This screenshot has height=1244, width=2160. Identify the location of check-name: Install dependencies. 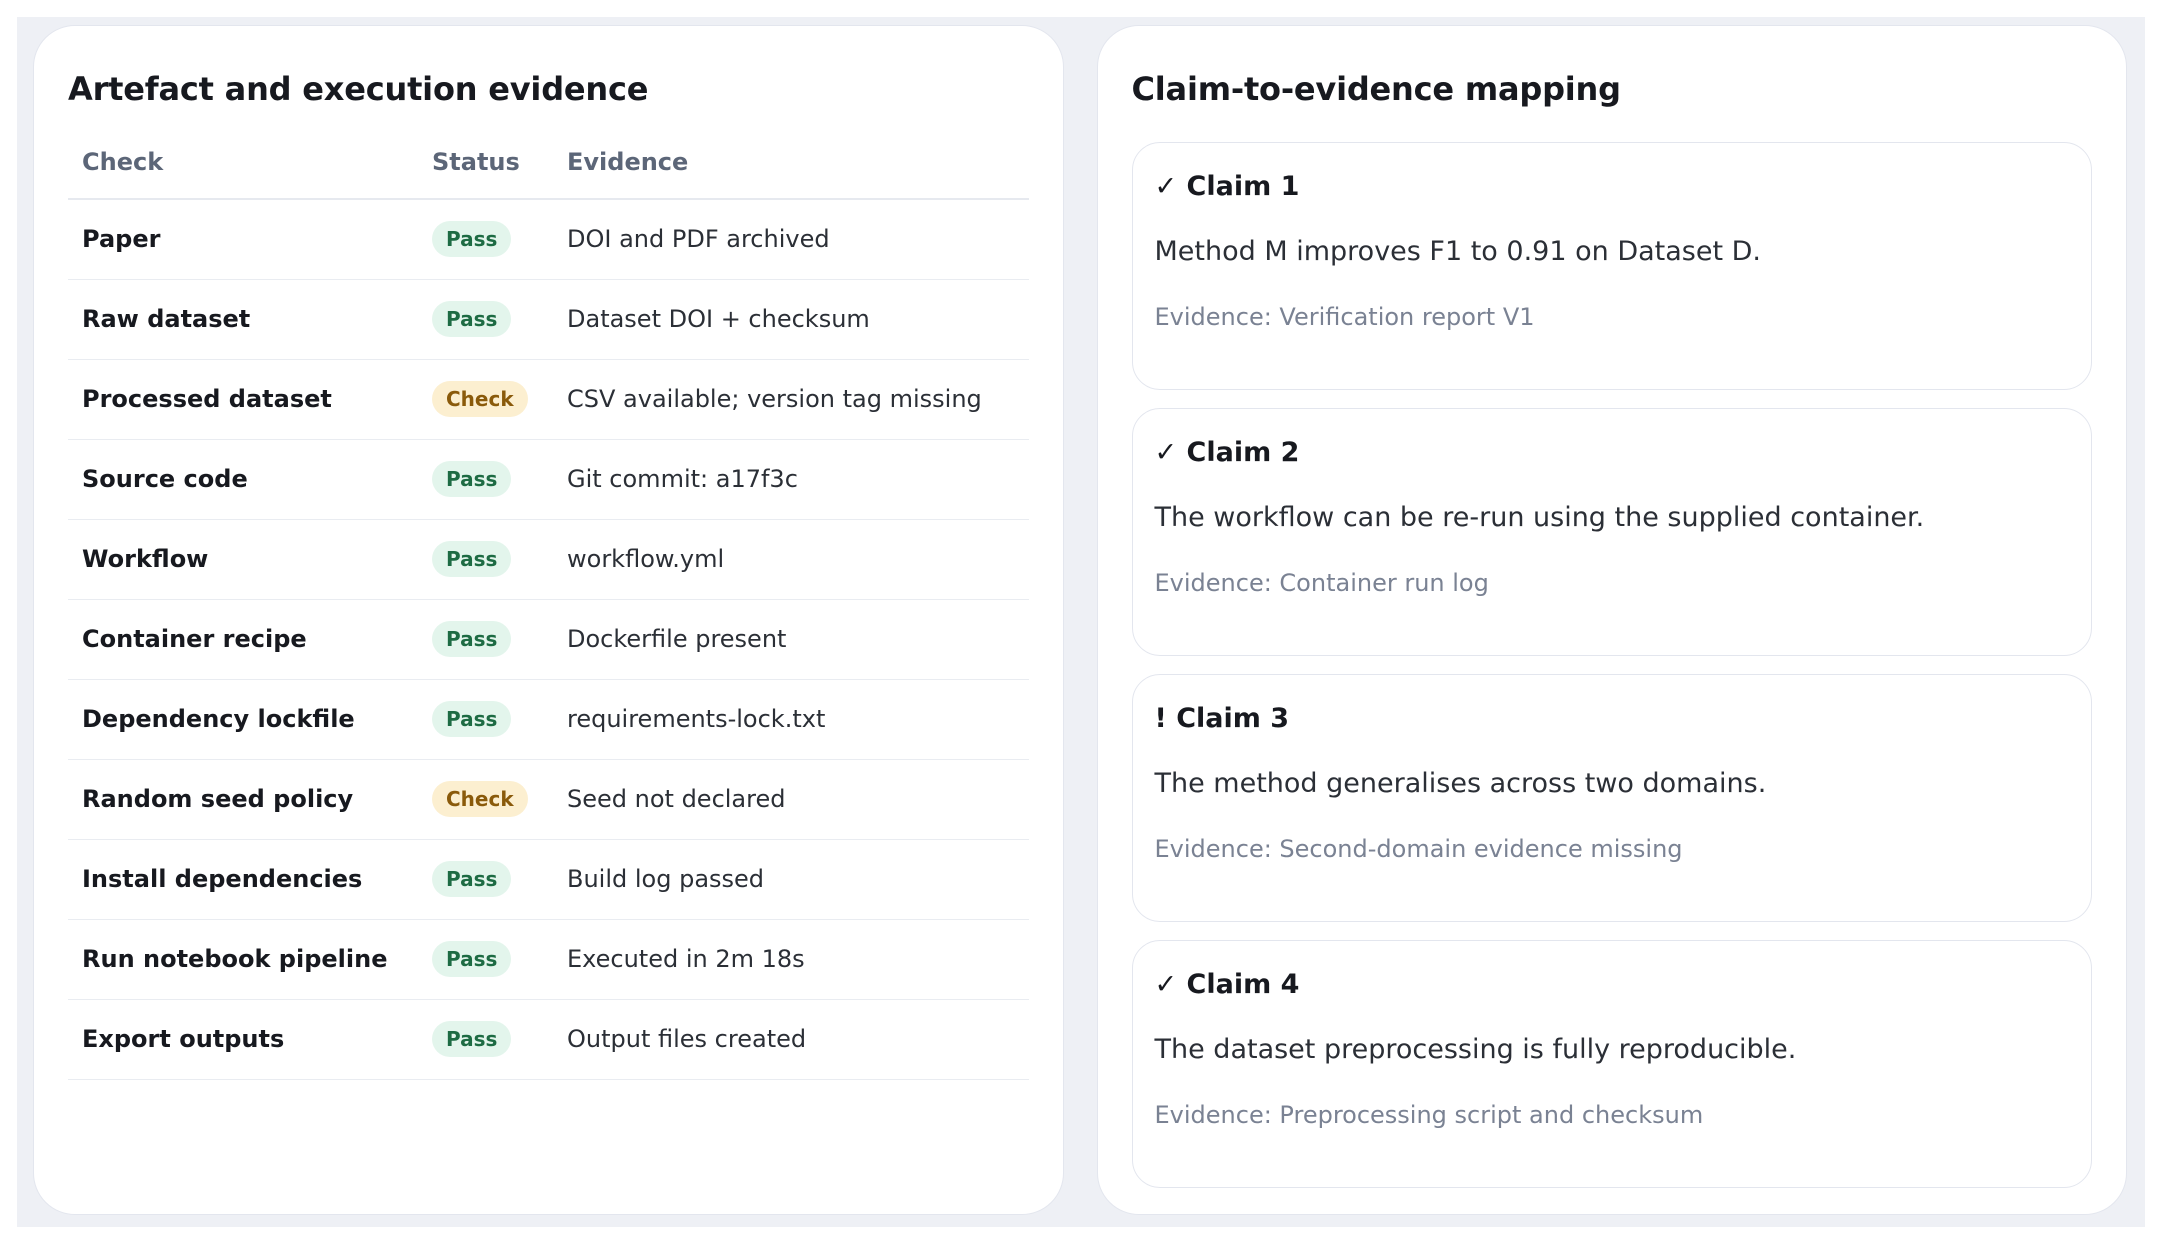
(243, 879).